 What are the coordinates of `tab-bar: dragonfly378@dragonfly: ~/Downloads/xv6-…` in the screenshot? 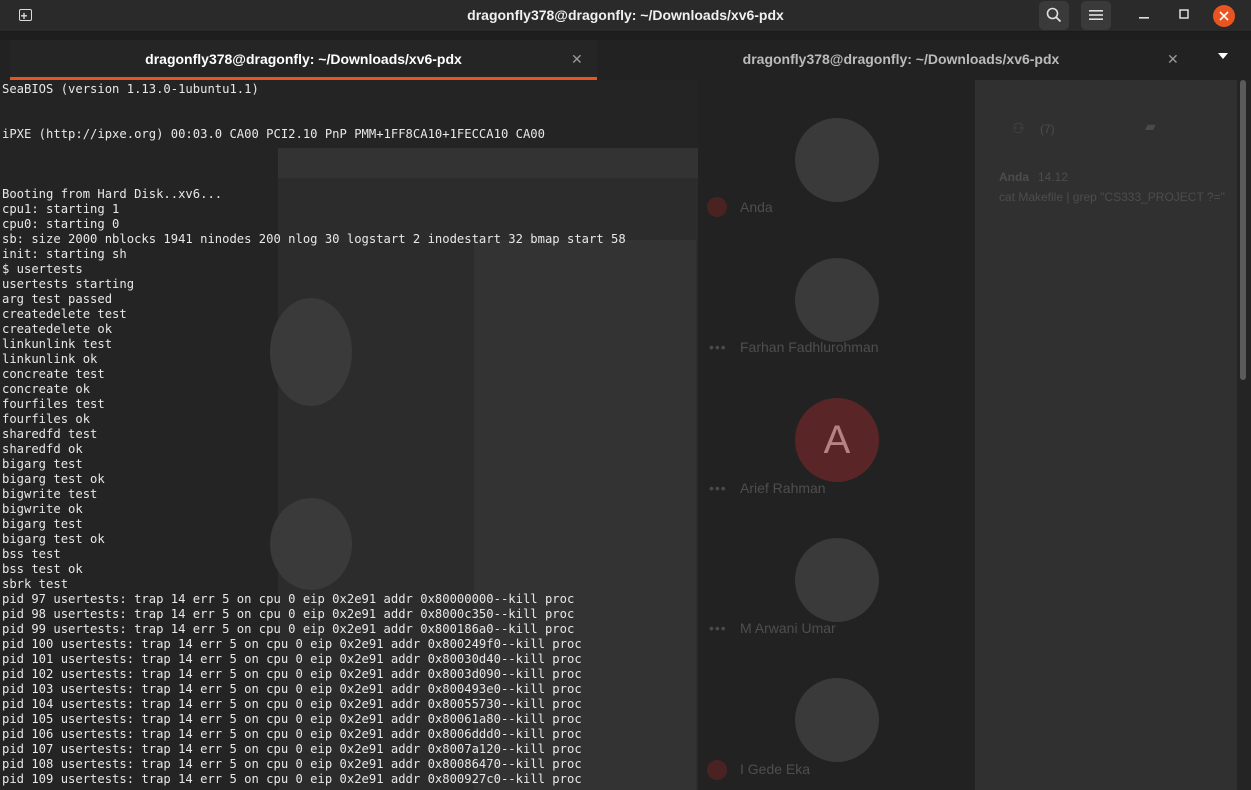 It's located at (625, 60).